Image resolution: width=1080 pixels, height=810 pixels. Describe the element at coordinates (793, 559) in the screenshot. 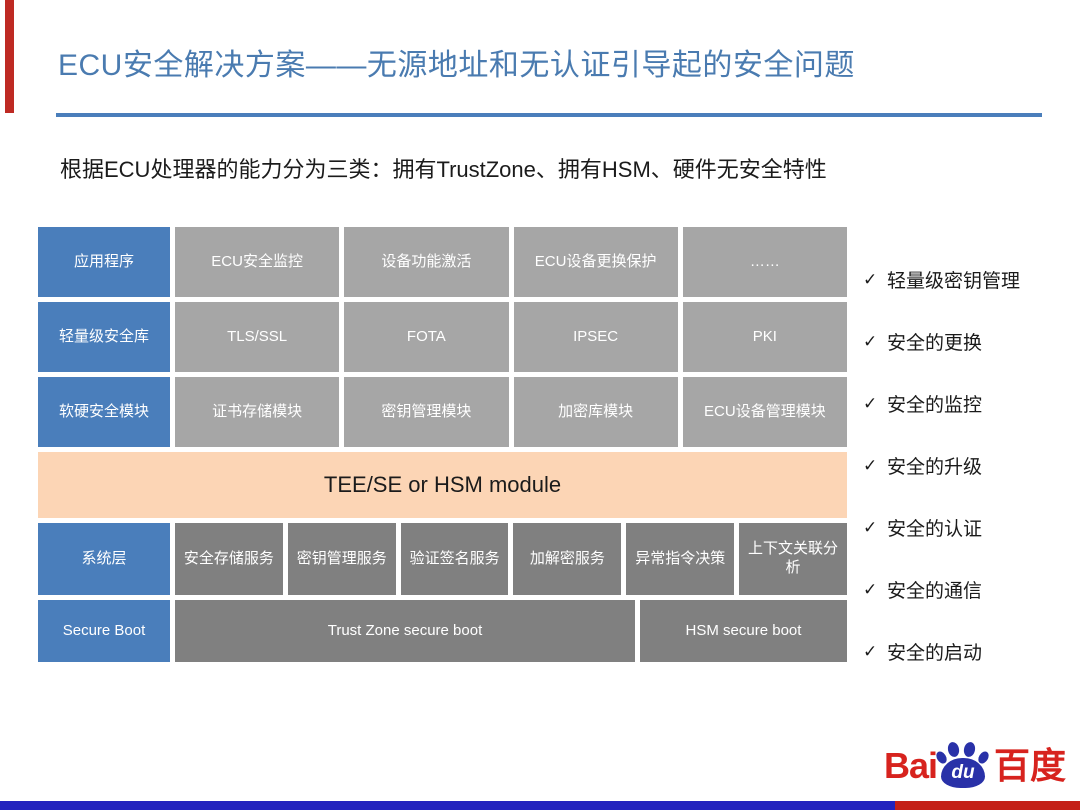

I see `stack-cell: 上下文关联分析` at that location.